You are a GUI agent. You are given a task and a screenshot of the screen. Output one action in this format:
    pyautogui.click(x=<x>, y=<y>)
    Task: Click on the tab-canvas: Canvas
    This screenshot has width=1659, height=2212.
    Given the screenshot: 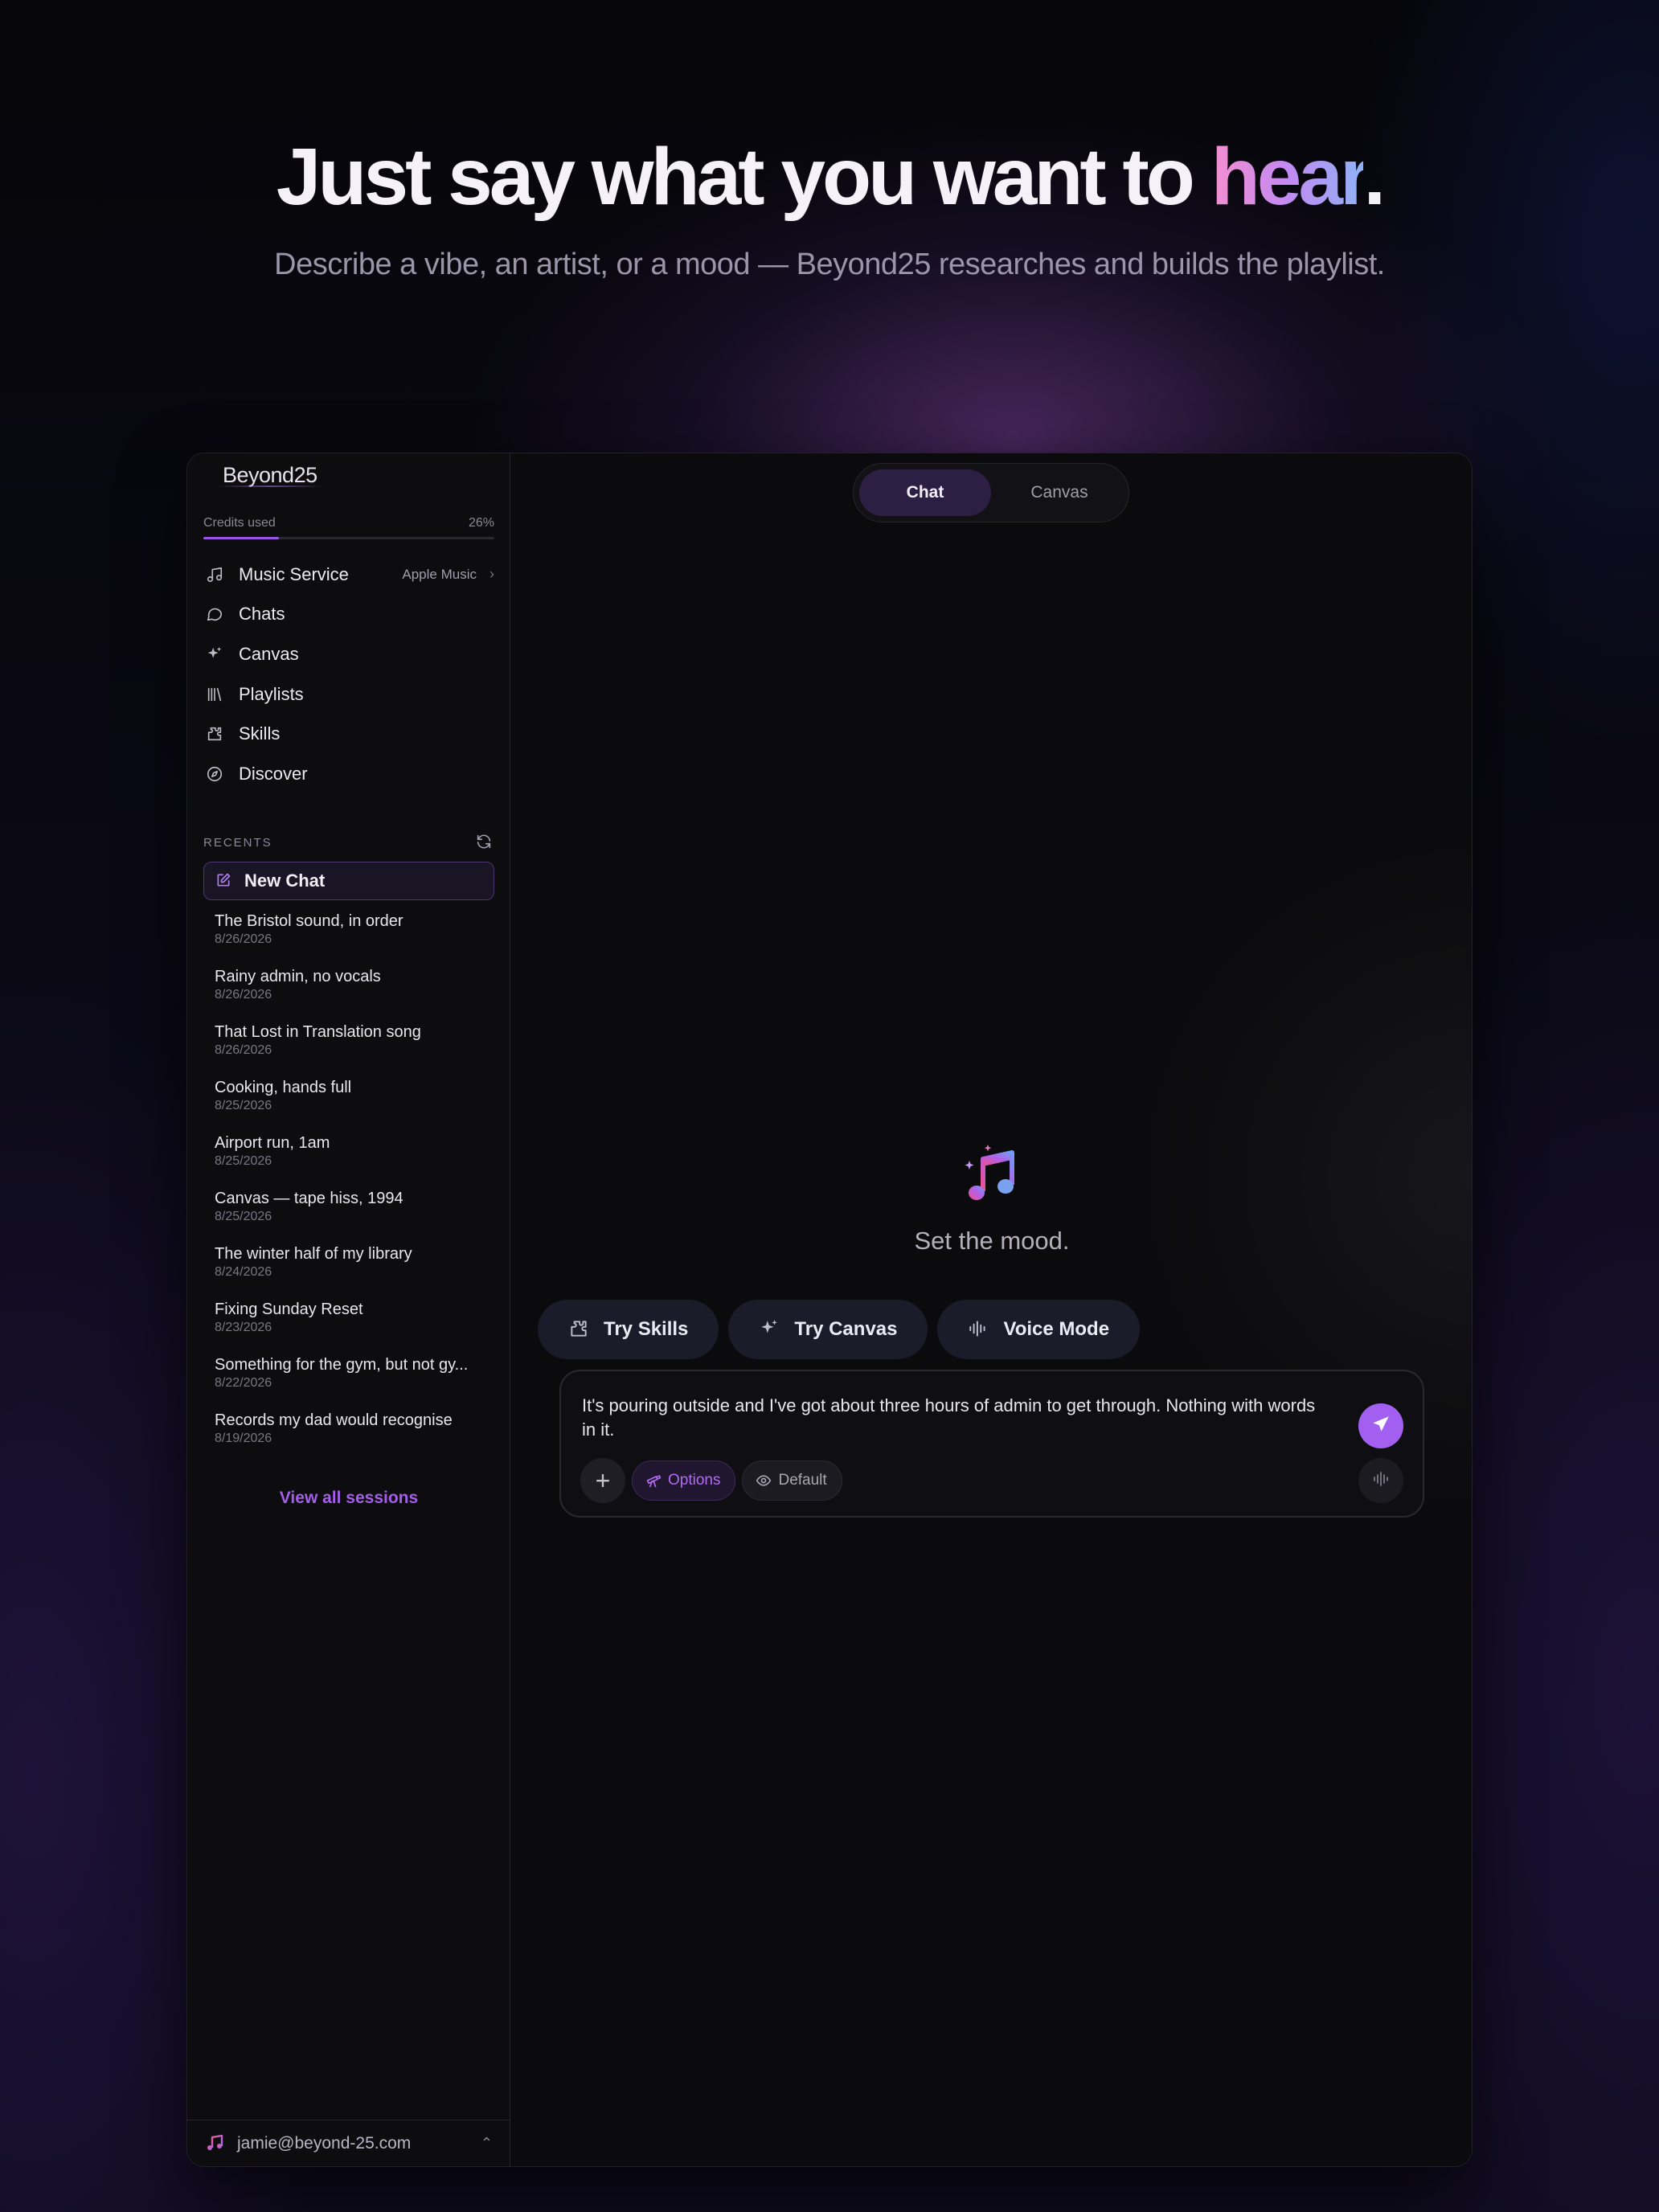 What is the action you would take?
    pyautogui.click(x=1059, y=492)
    